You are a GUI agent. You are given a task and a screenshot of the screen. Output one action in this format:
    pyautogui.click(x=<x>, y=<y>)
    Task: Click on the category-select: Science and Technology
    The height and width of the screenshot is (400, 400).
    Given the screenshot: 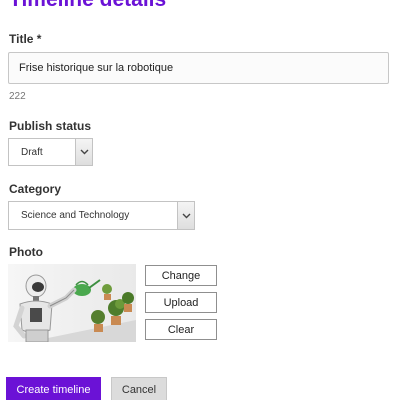 What is the action you would take?
    pyautogui.click(x=101, y=215)
    